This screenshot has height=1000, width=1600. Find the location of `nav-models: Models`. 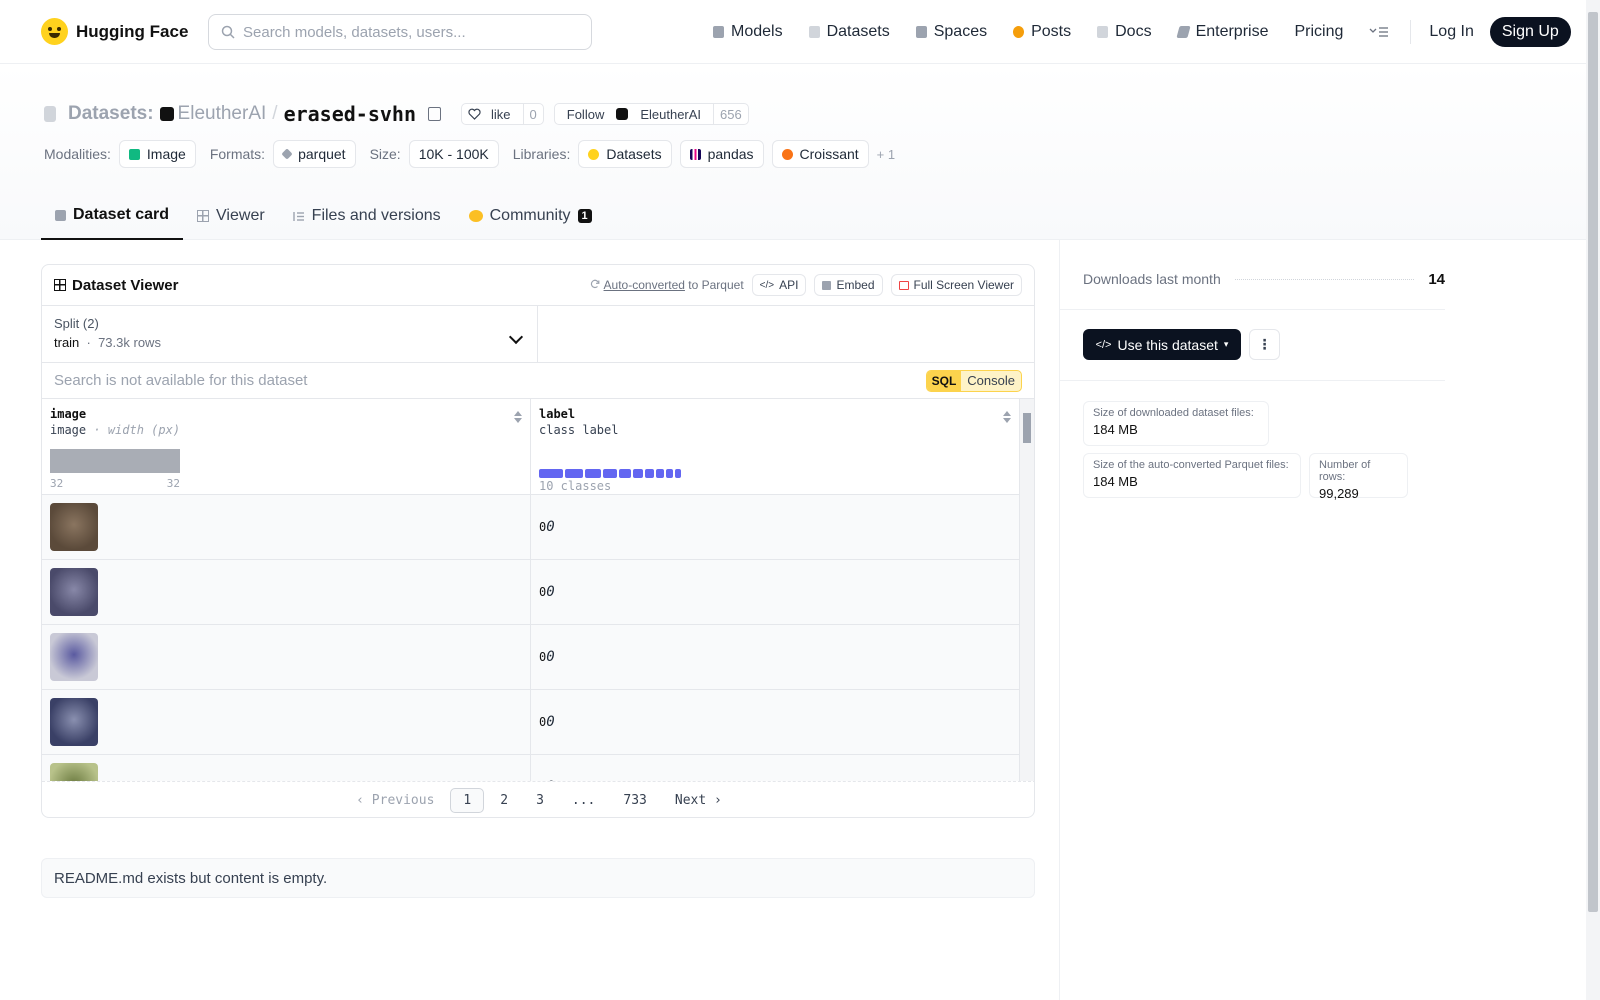

nav-models: Models is located at coordinates (748, 32).